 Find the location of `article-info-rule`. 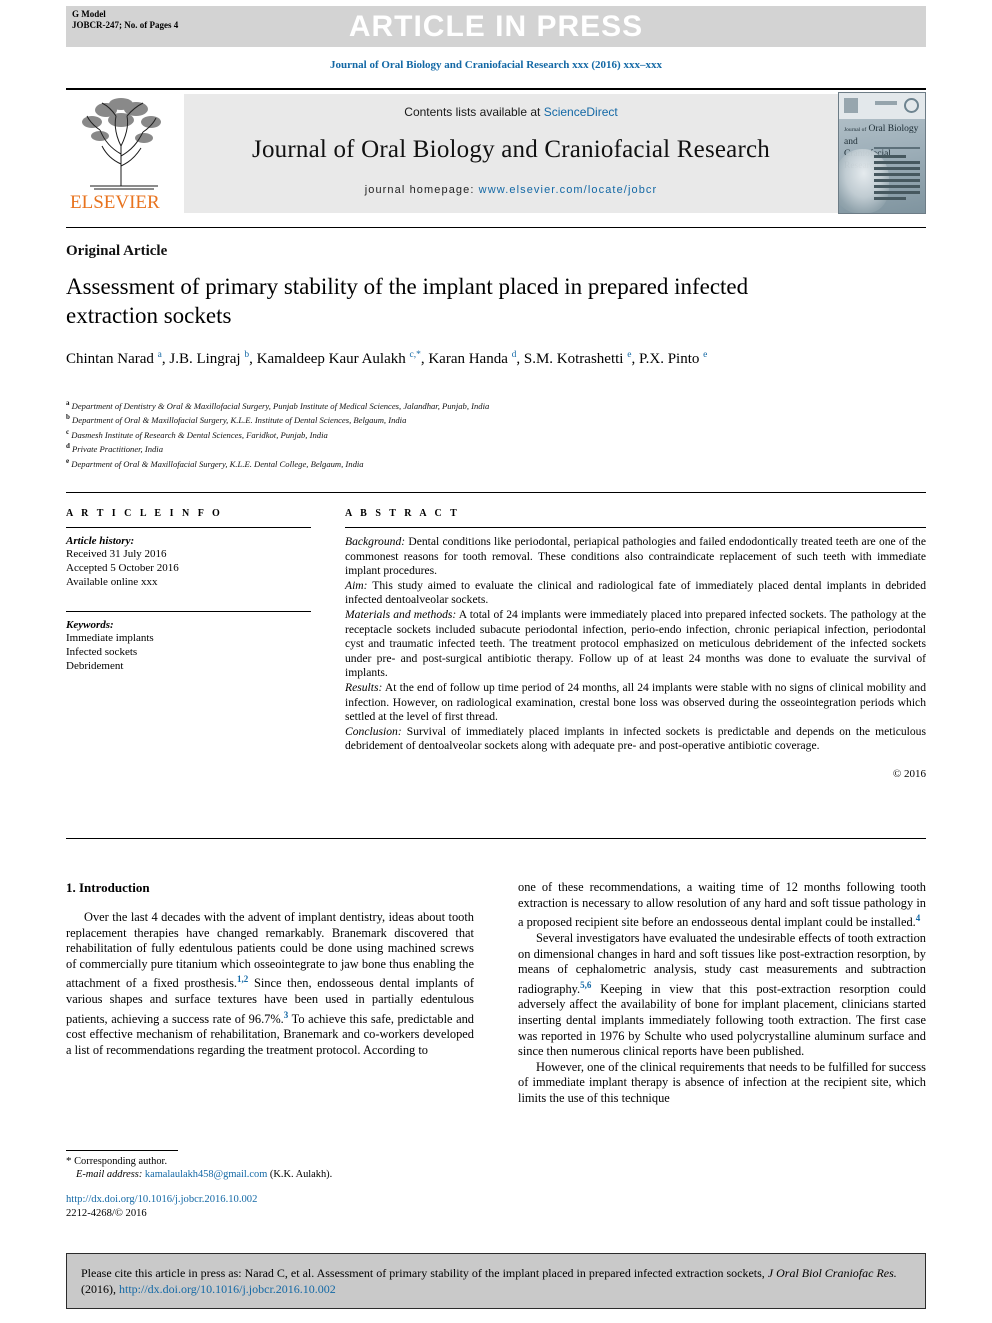

article-info-rule is located at coordinates (188, 527).